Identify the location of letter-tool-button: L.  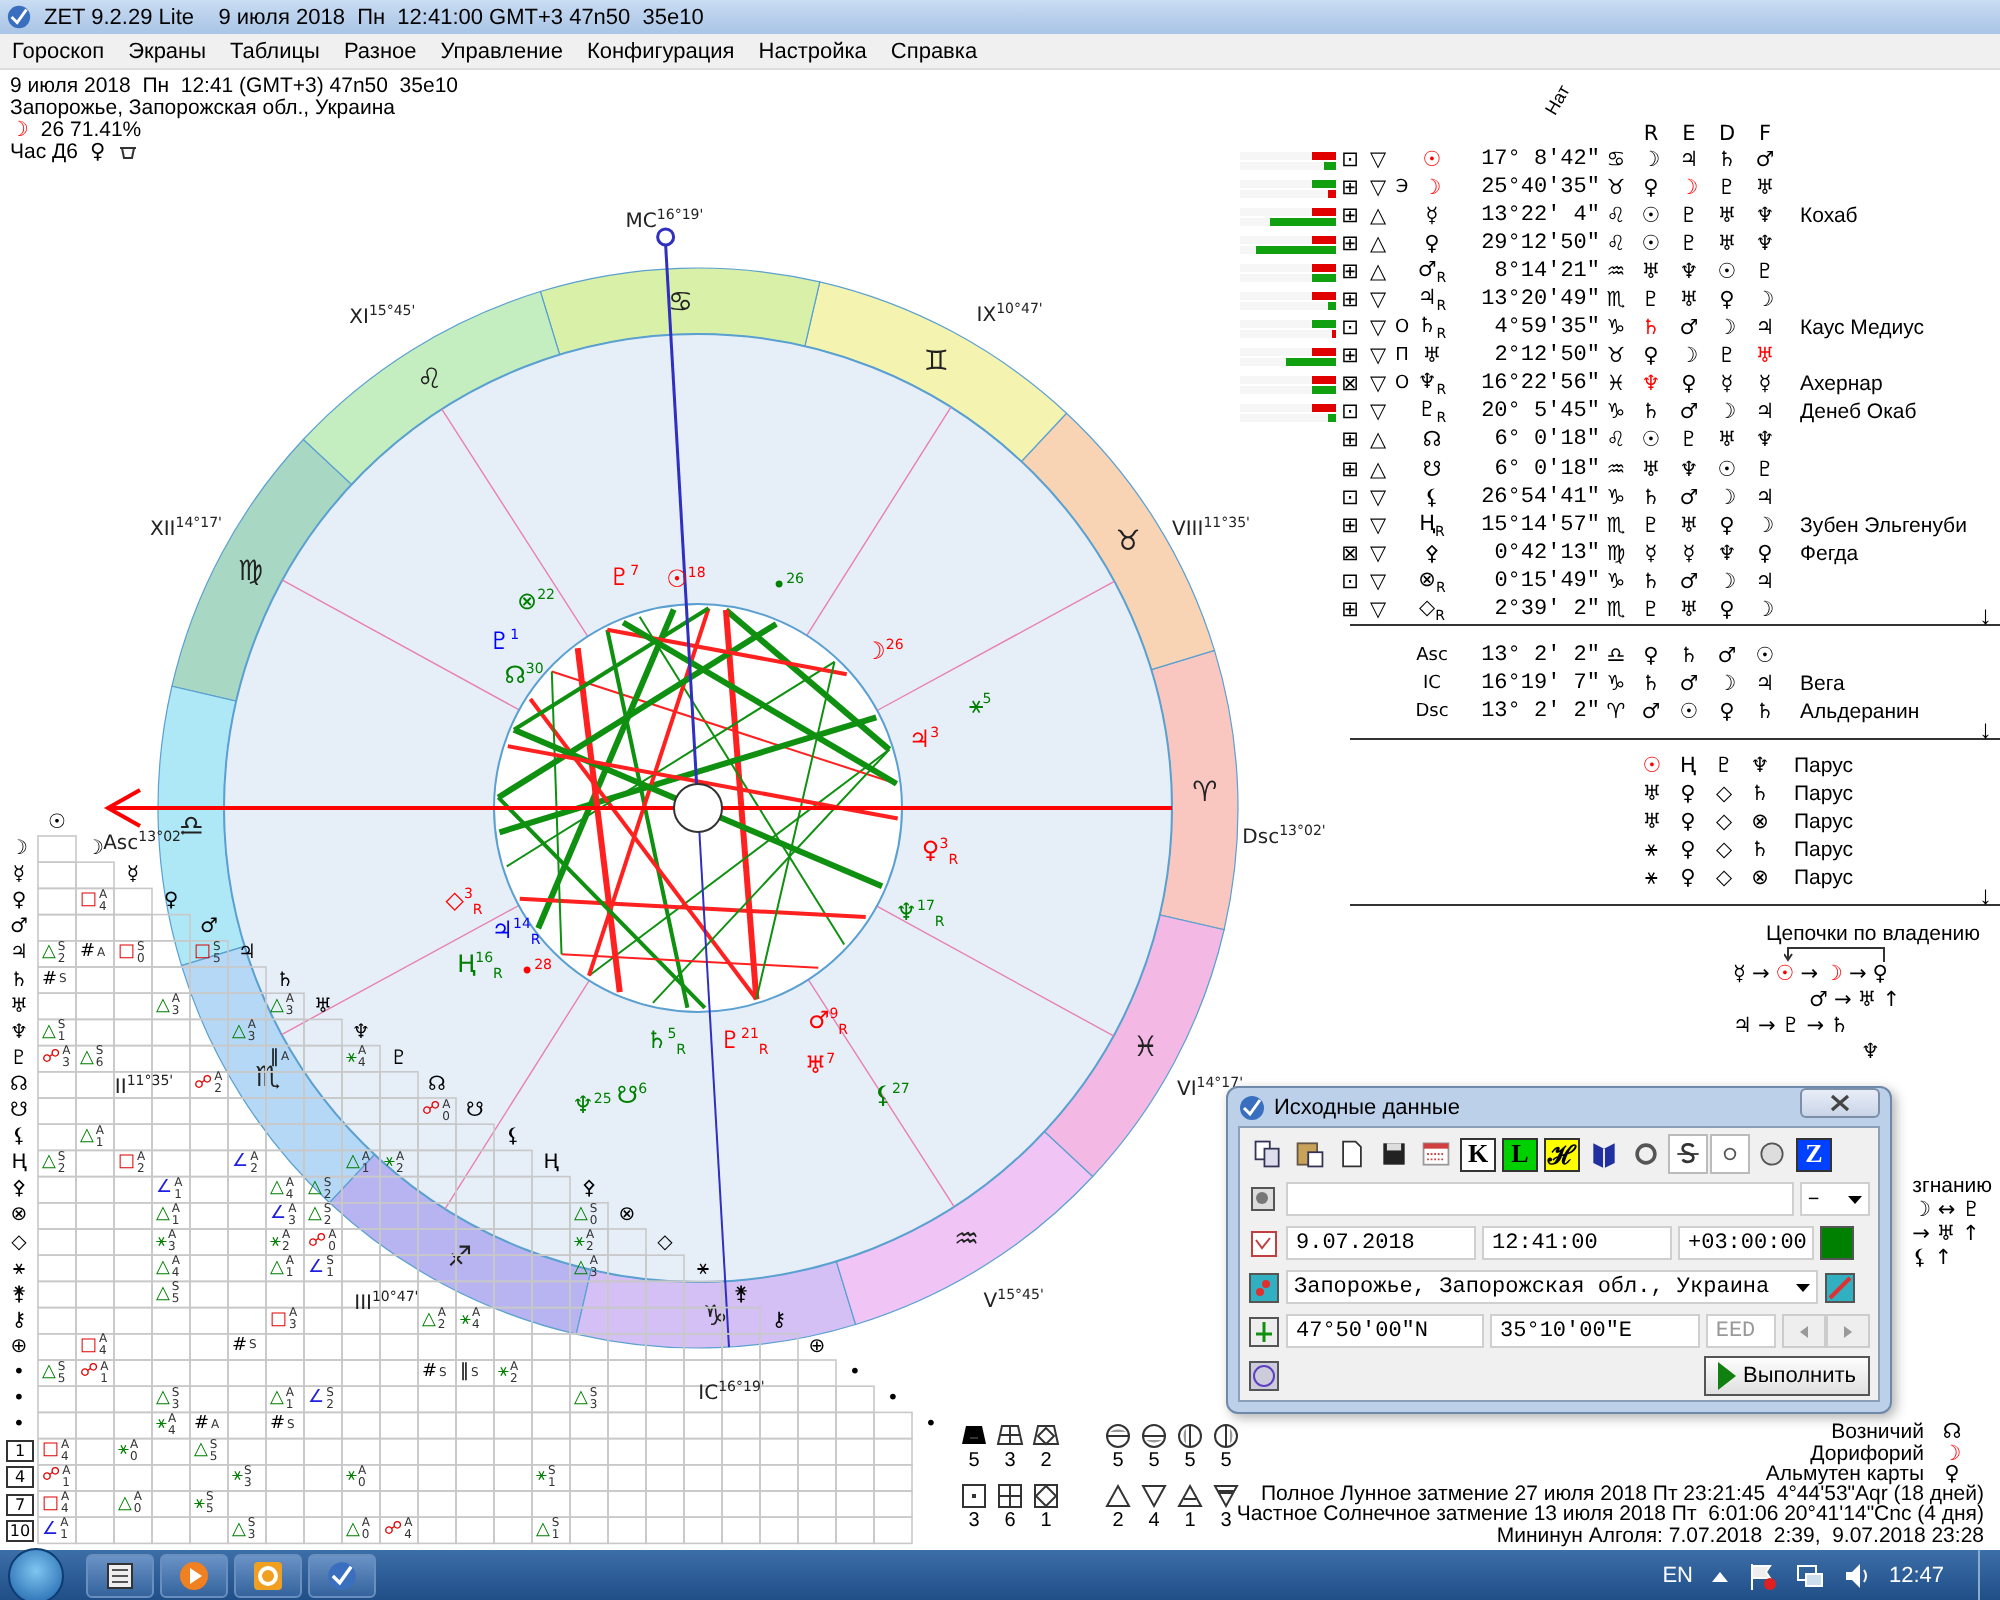
(1520, 1154).